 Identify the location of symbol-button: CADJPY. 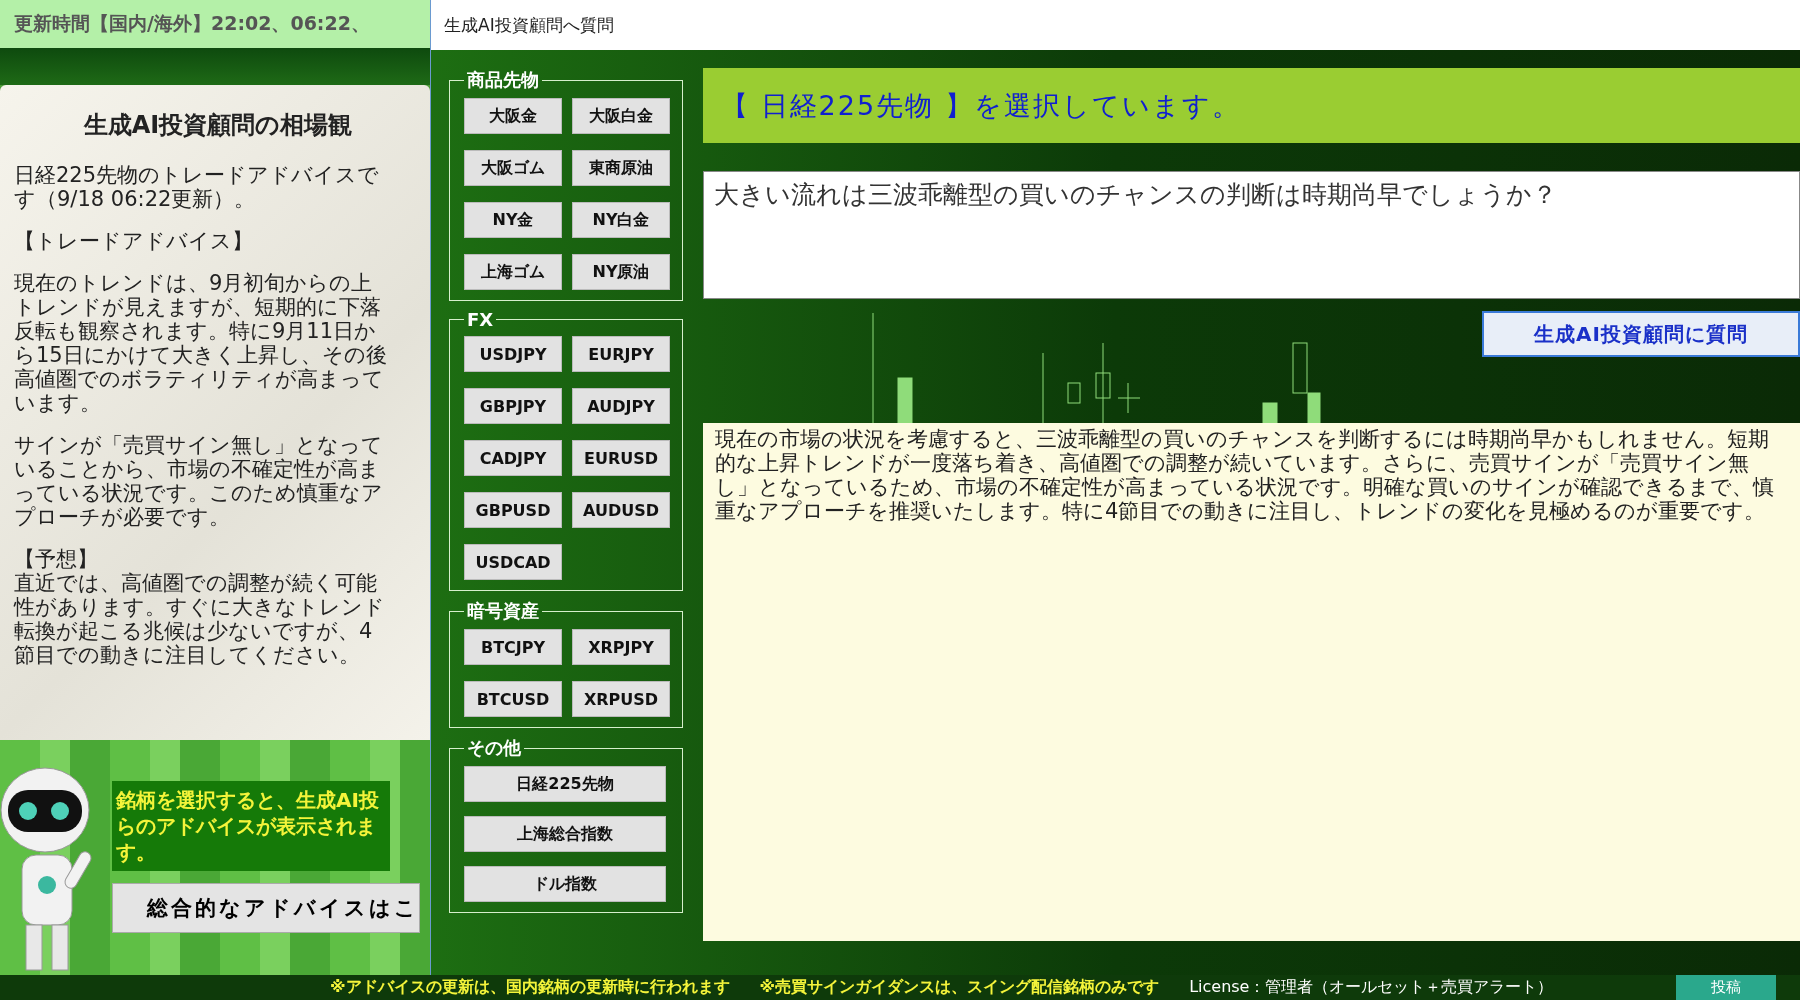
(513, 458).